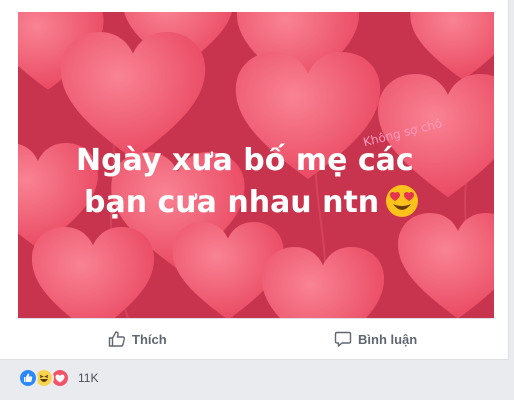  What do you see at coordinates (245, 160) in the screenshot?
I see `image-caption-line-1: Ngày xưa bố mẹ các` at bounding box center [245, 160].